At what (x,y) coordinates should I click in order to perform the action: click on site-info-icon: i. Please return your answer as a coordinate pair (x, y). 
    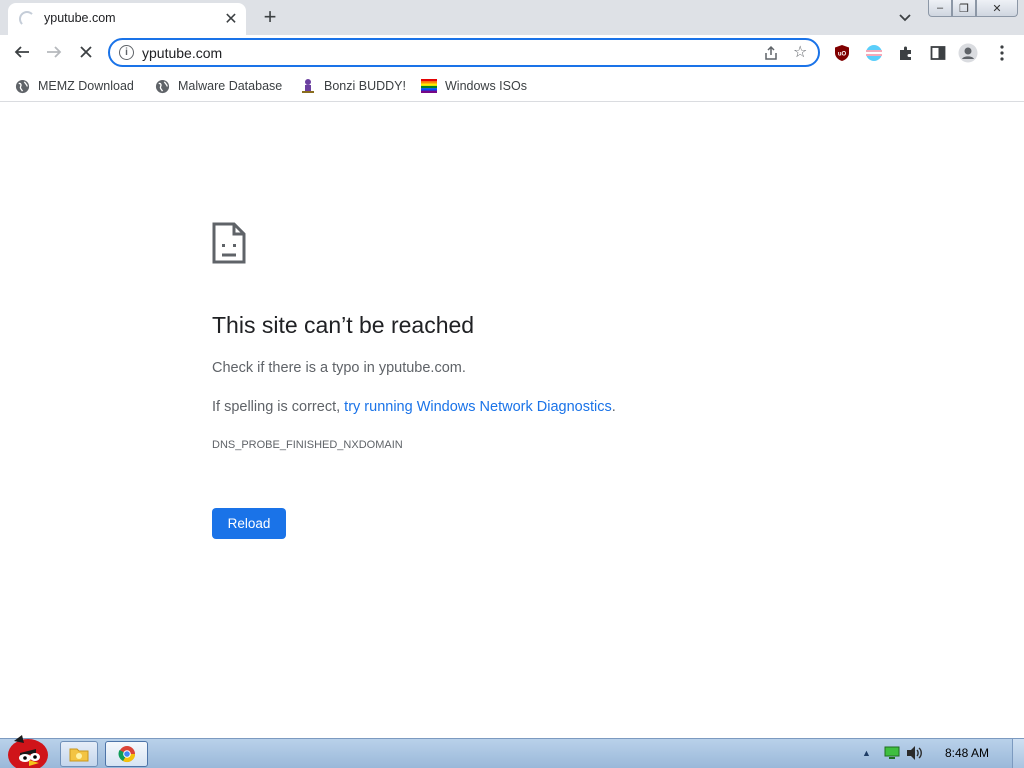
    Looking at the image, I should click on (126, 52).